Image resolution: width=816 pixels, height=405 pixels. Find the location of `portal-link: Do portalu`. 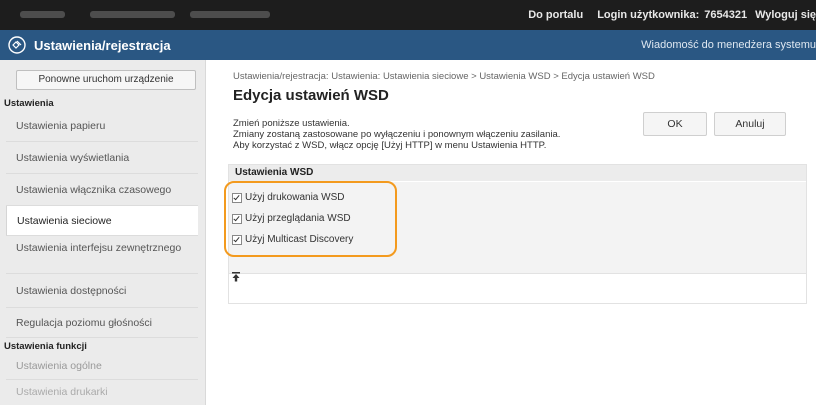

portal-link: Do portalu is located at coordinates (555, 15).